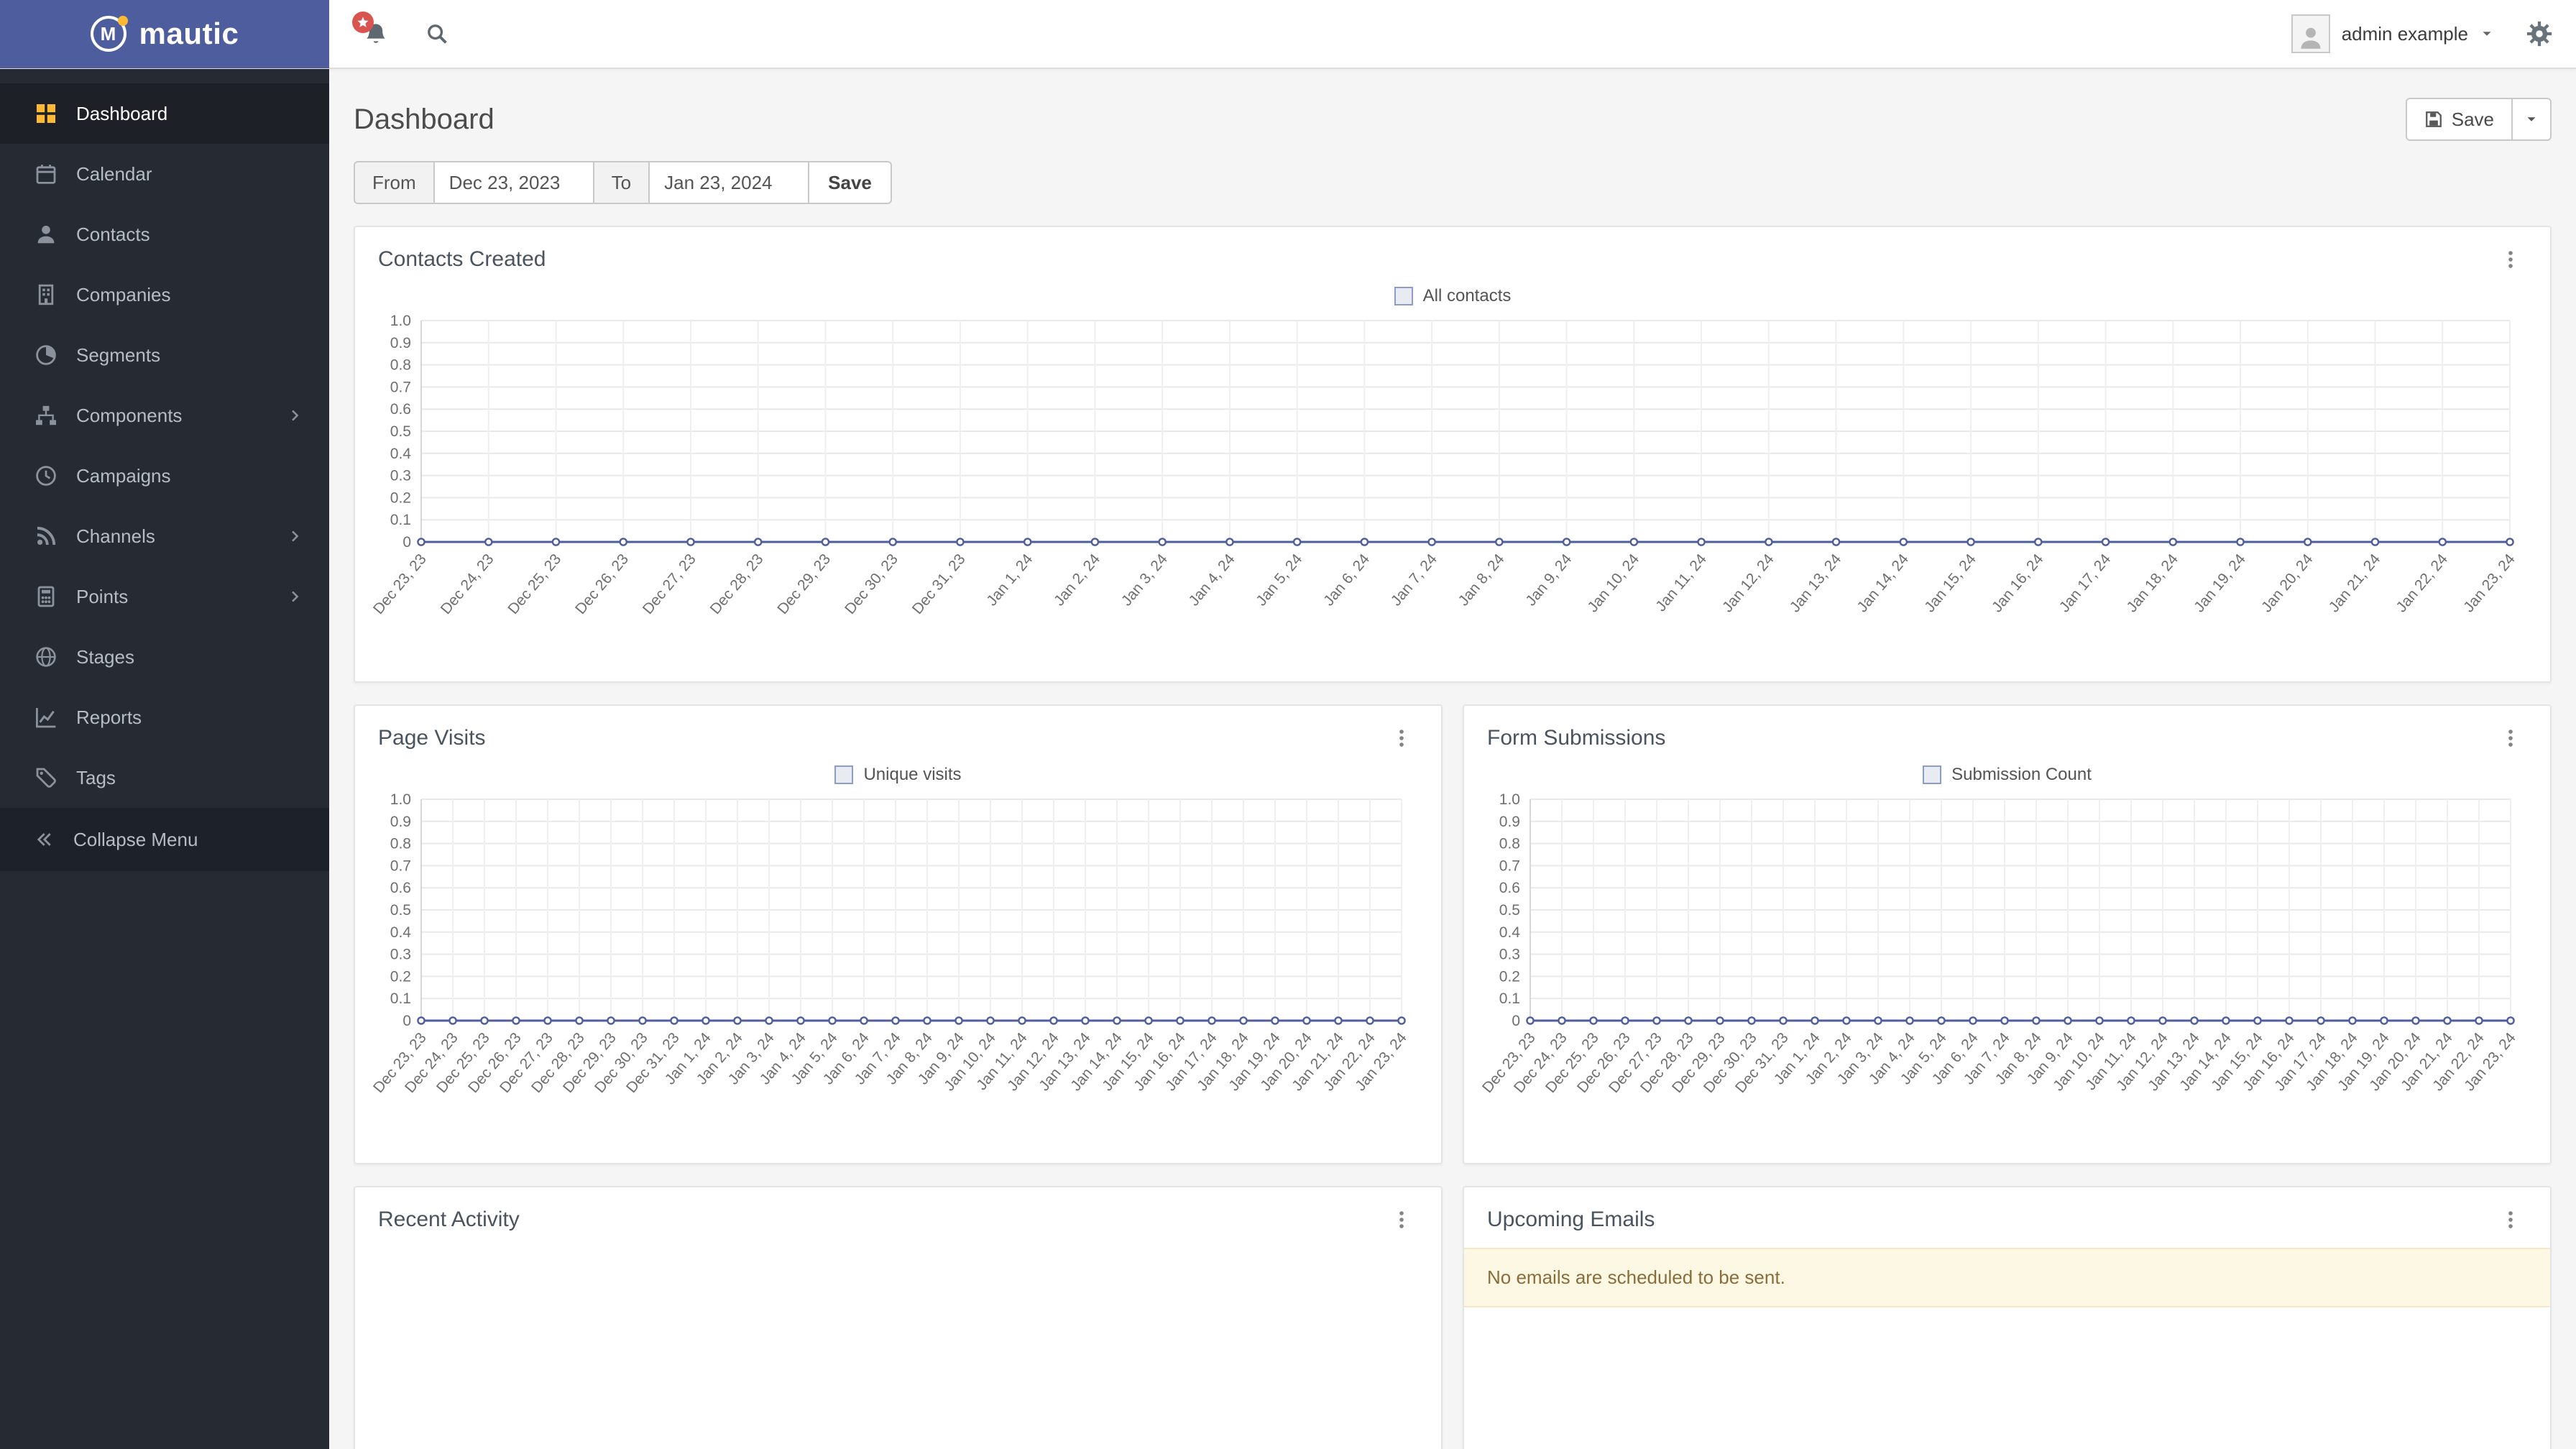  Describe the element at coordinates (2220, 583) in the screenshot. I see `svg-text: Jan 19, 24` at that location.